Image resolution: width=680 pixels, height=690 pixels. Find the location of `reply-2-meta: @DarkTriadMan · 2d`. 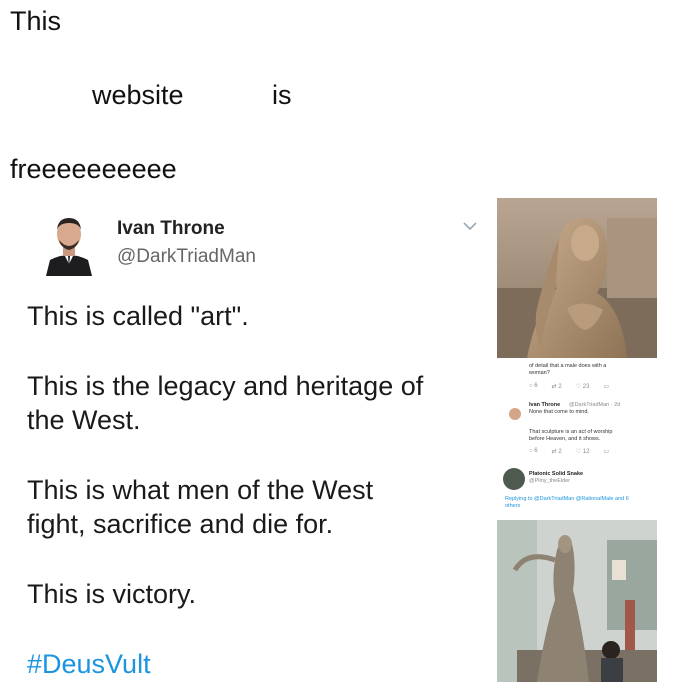

reply-2-meta: @DarkTriadMan · 2d is located at coordinates (595, 405).